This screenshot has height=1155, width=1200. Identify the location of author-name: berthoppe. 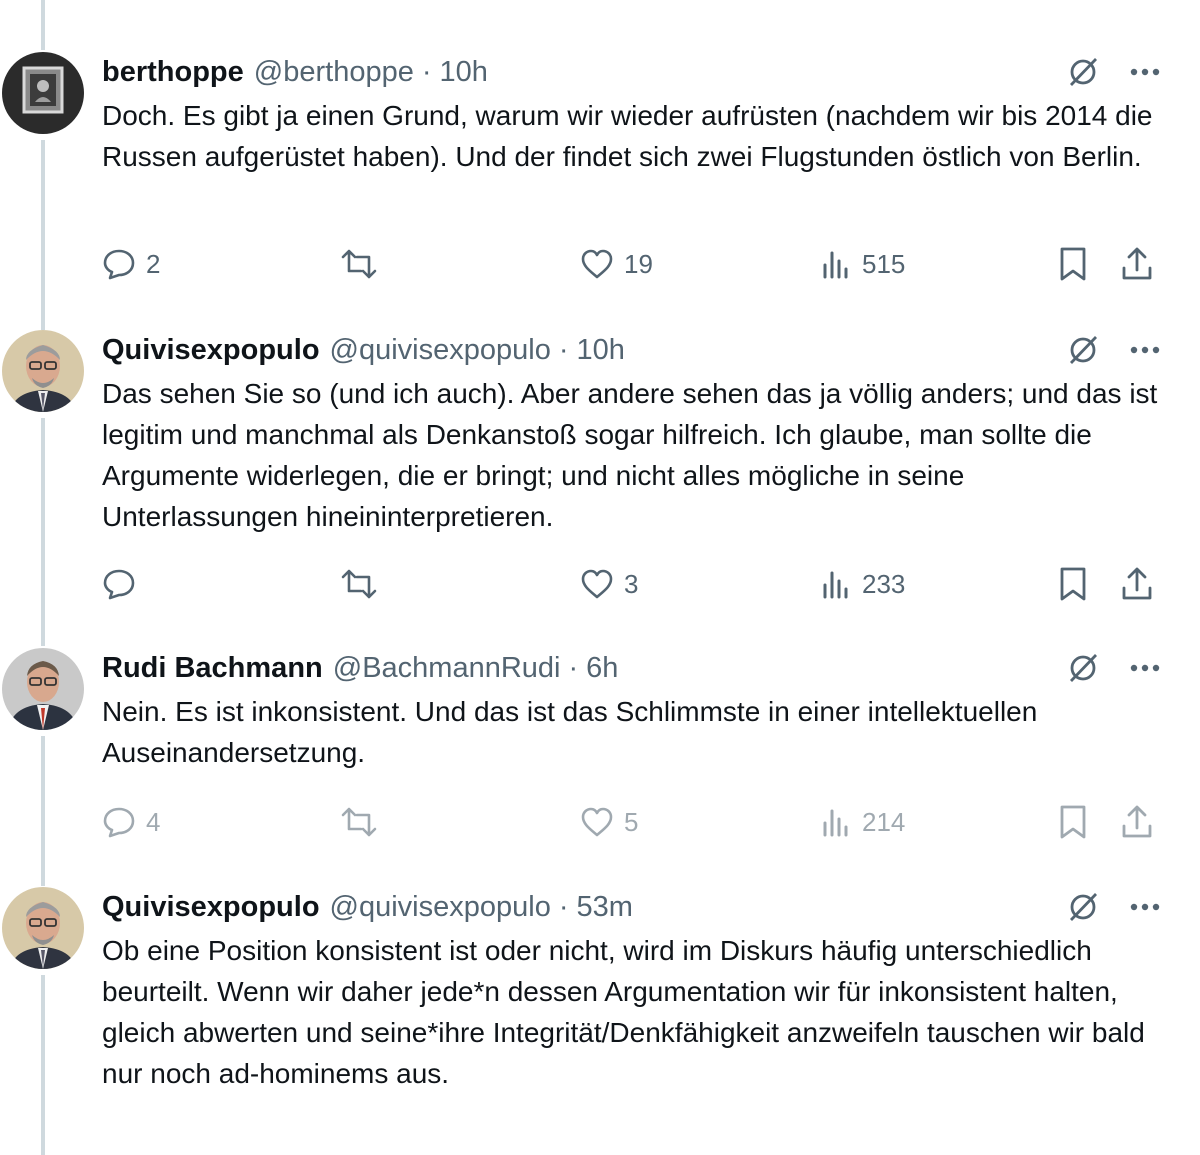
(173, 72).